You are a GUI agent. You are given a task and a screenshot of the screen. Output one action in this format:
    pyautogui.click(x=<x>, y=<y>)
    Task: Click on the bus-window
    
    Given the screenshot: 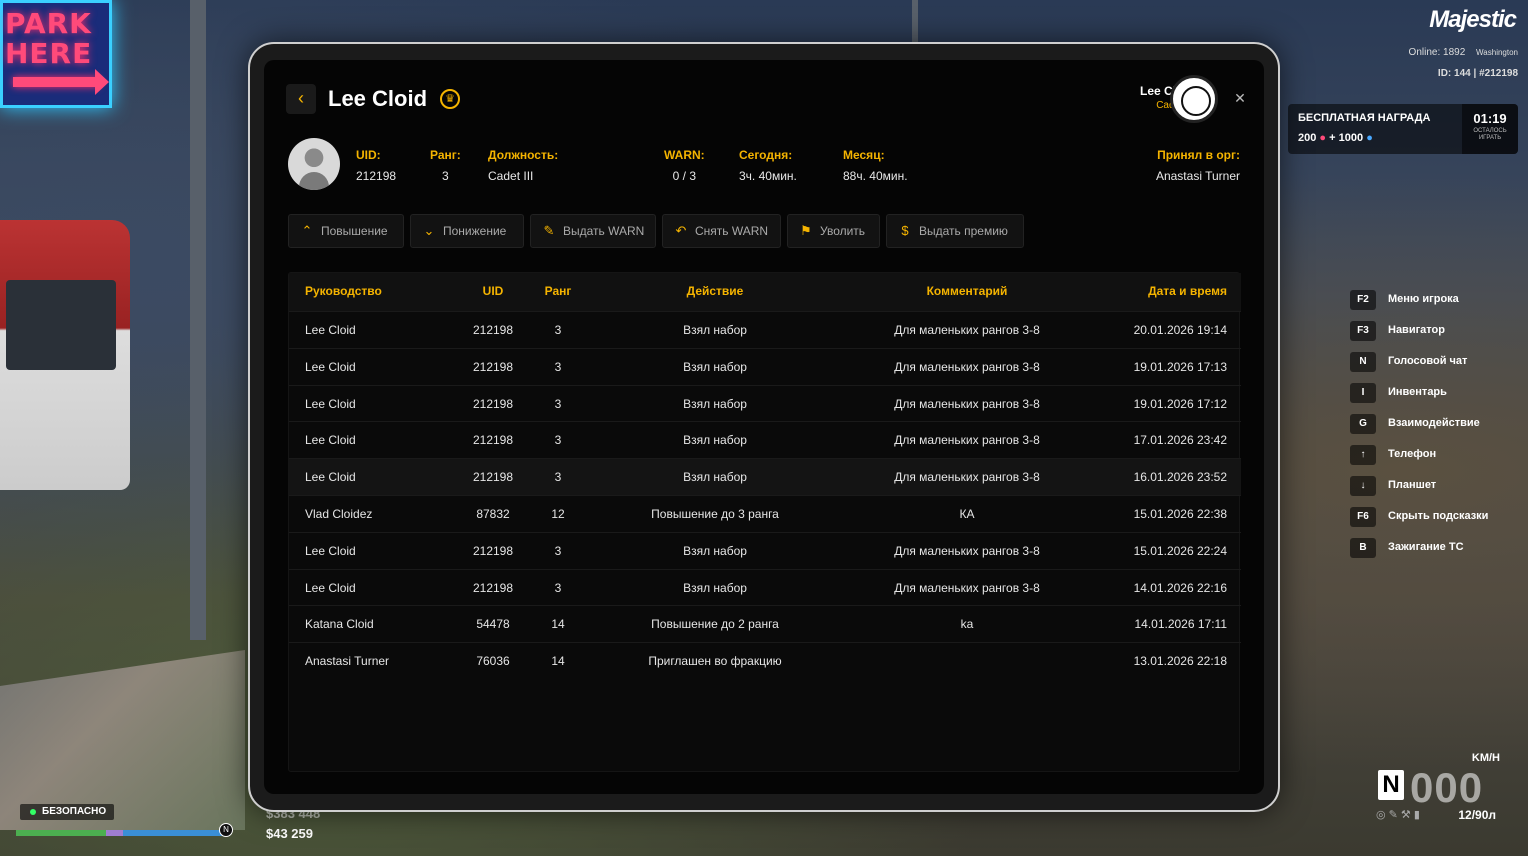 What is the action you would take?
    pyautogui.click(x=61, y=325)
    